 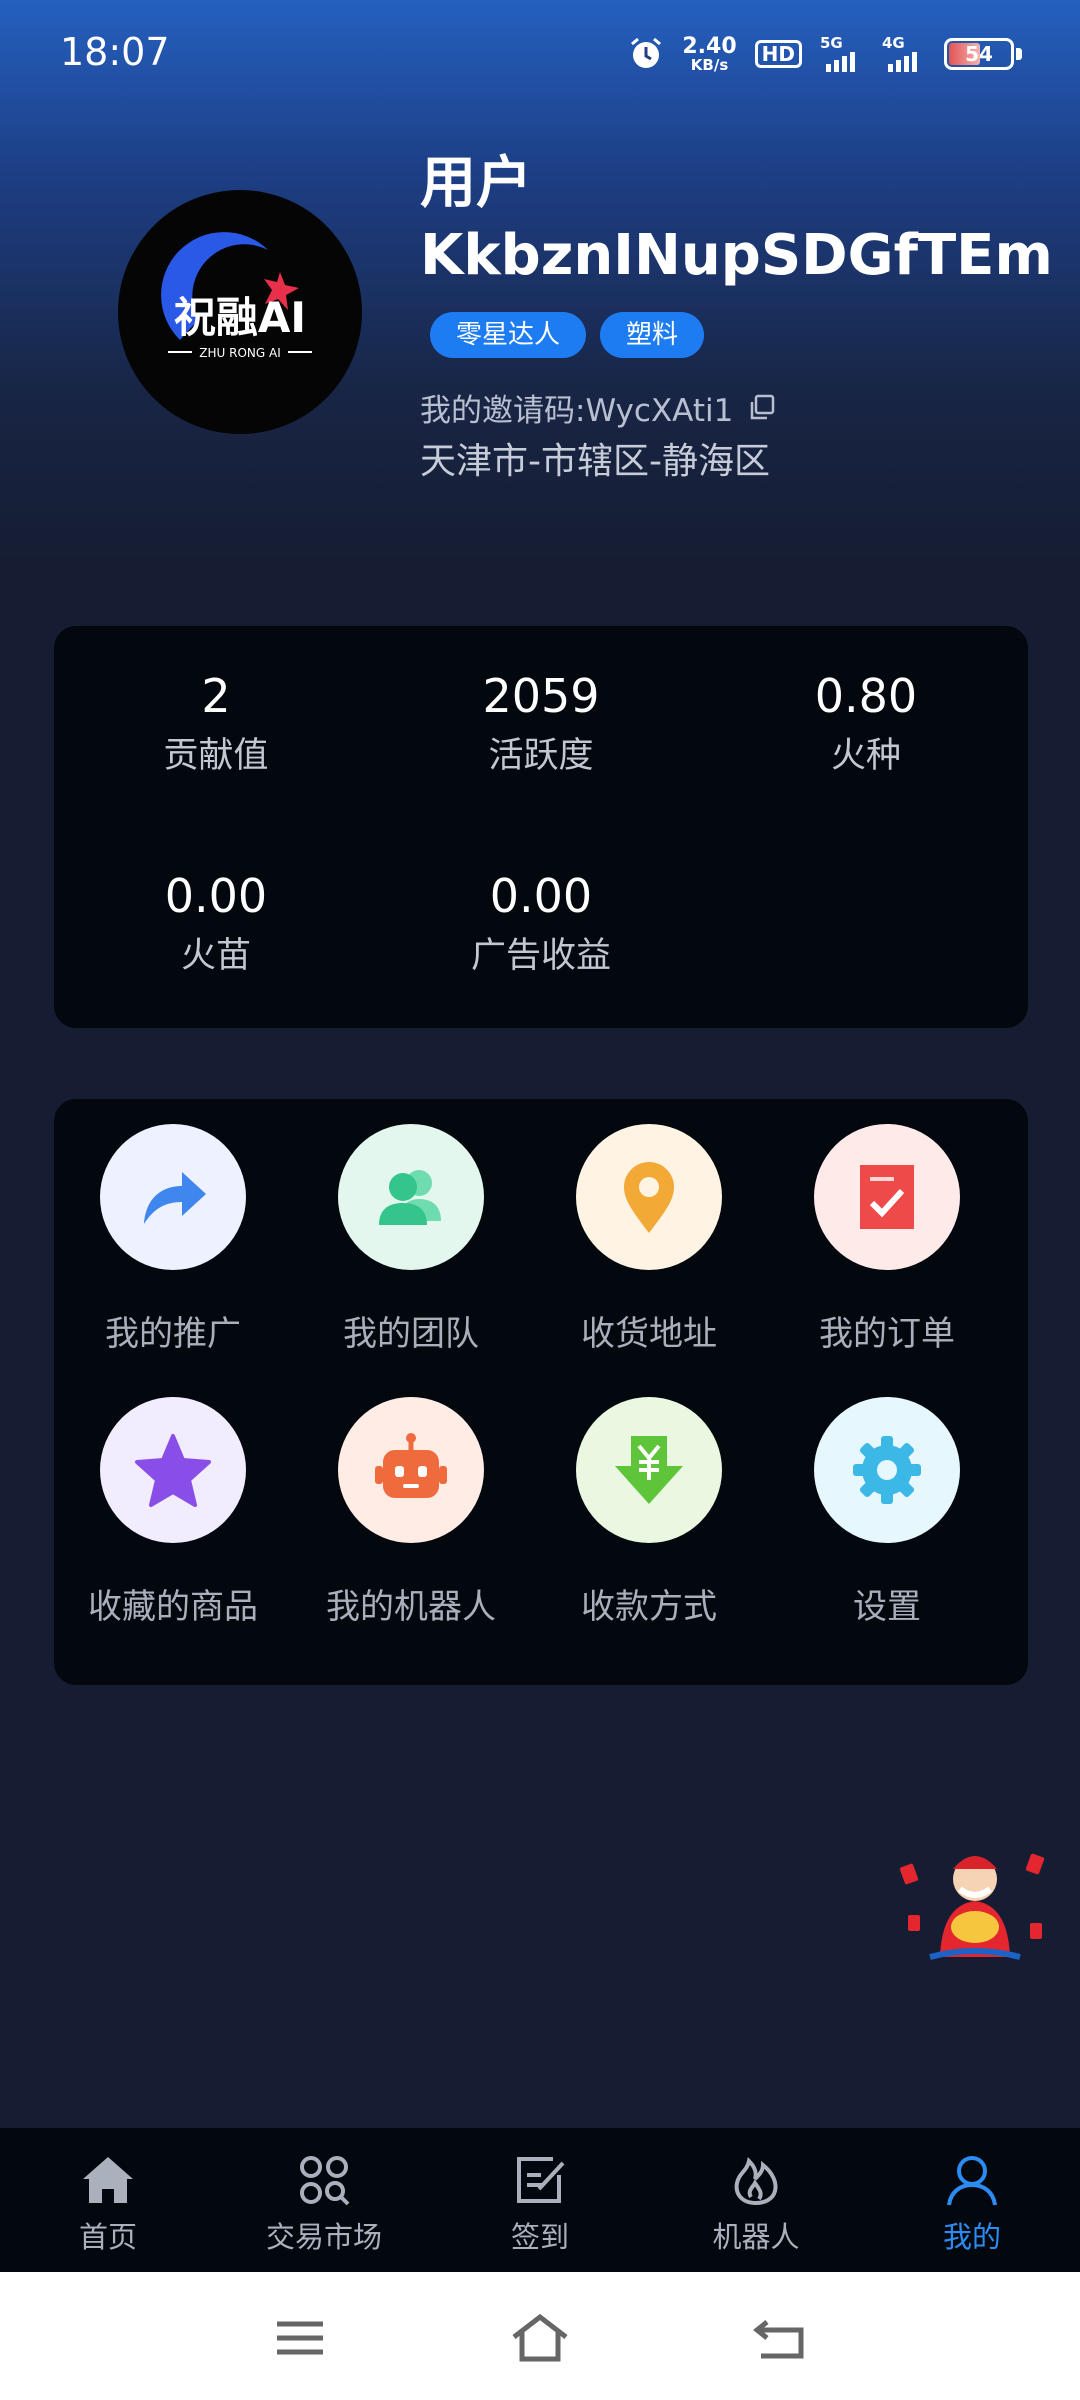 What do you see at coordinates (108, 2180) in the screenshot?
I see `home-icon` at bounding box center [108, 2180].